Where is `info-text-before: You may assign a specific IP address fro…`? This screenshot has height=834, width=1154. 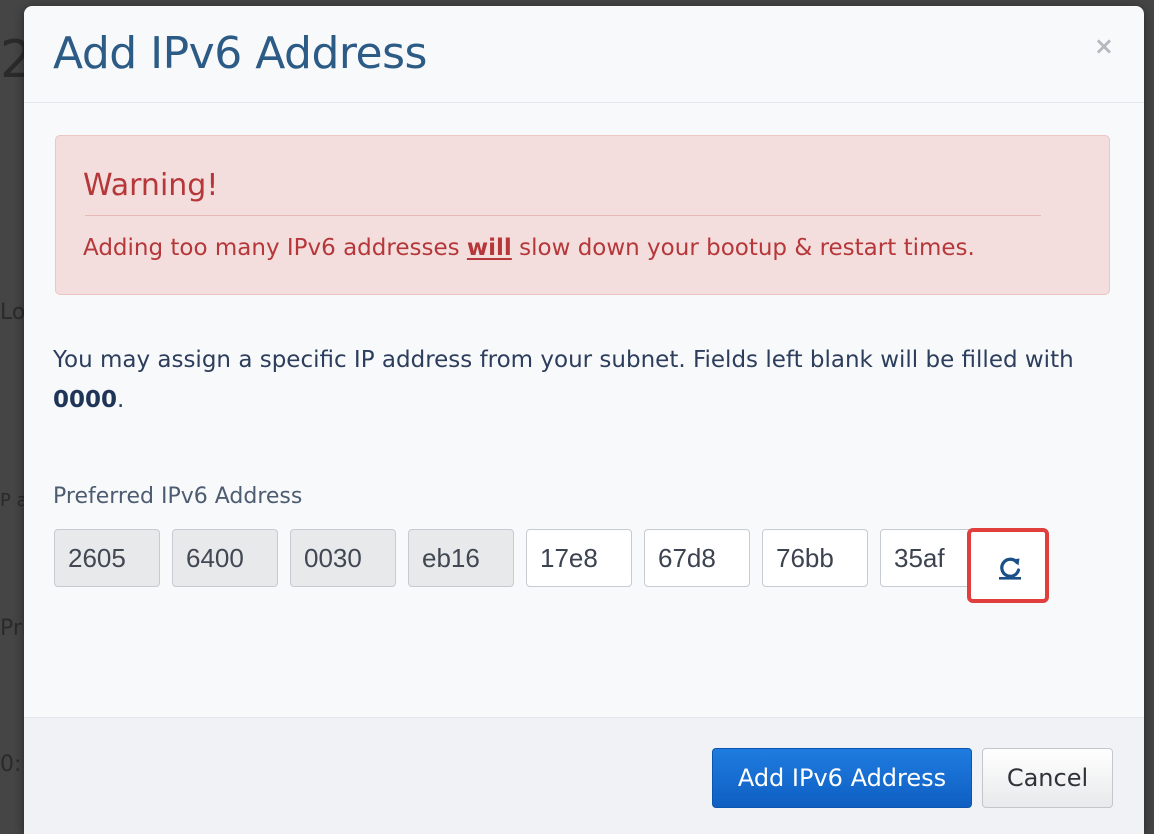 info-text-before: You may assign a specific IP address fro… is located at coordinates (563, 360).